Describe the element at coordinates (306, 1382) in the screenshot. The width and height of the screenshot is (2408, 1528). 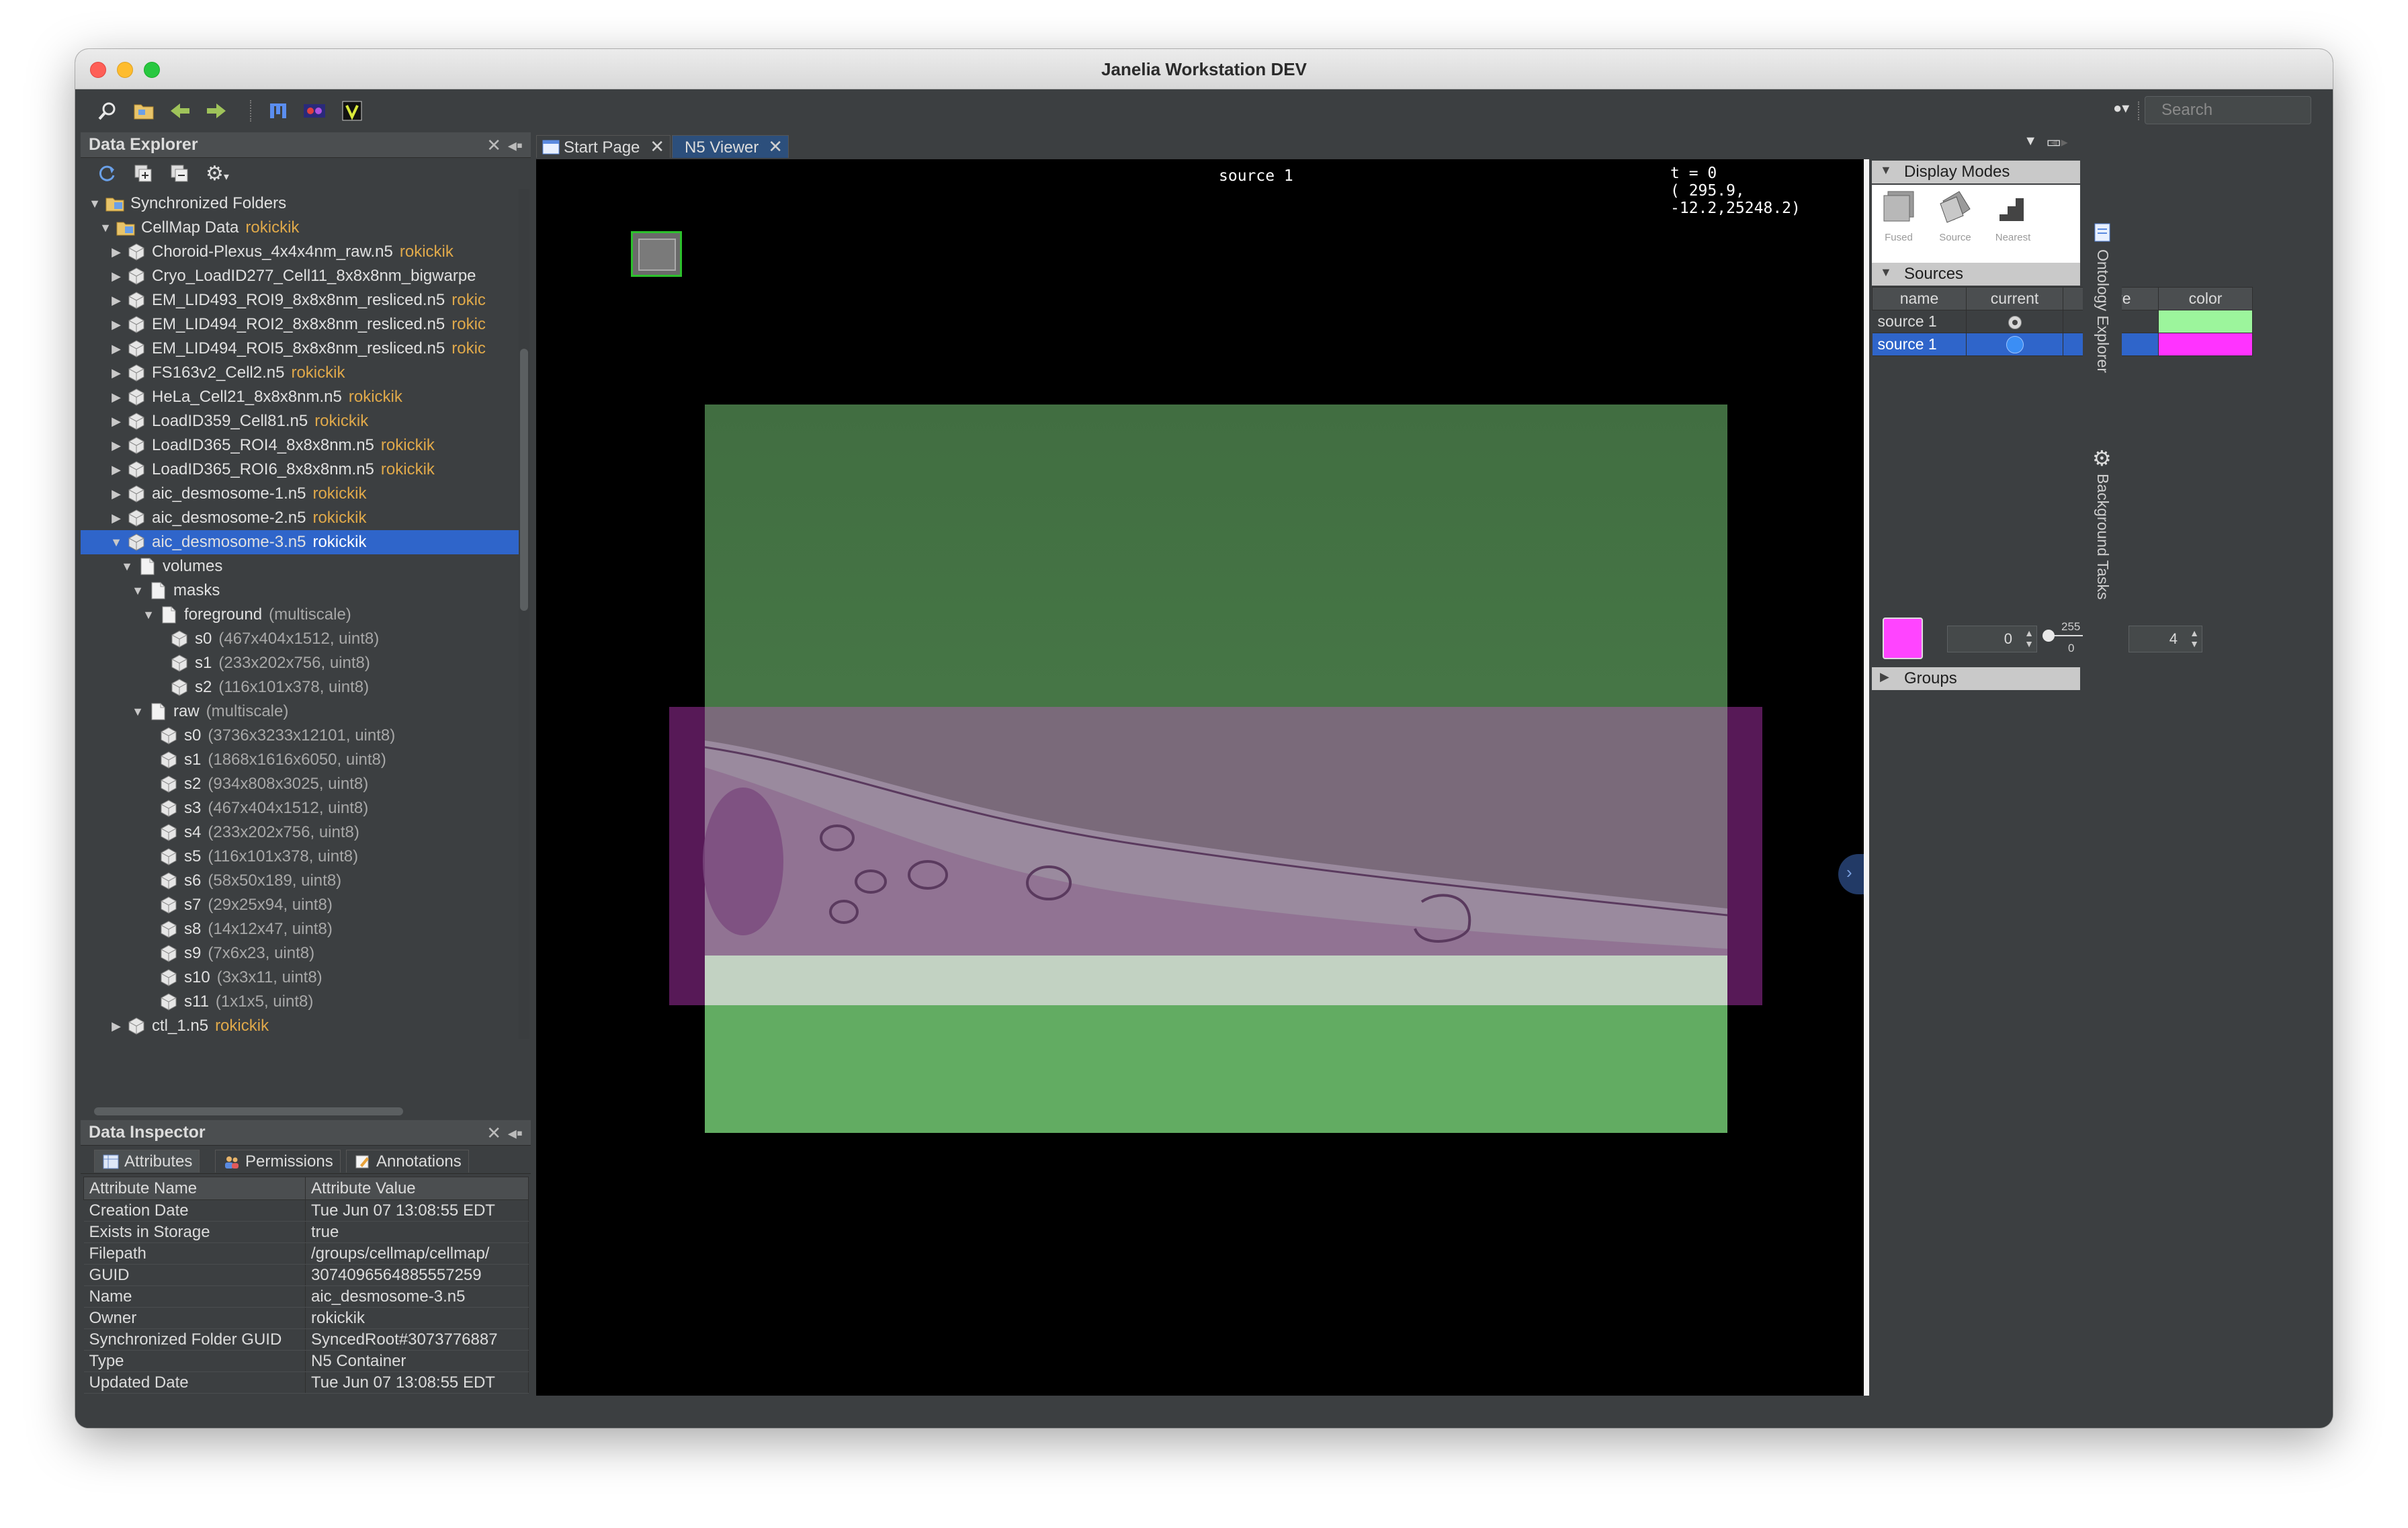
I see `table-row: Updated Date Tue Jun 07 13:08:55 EDT` at that location.